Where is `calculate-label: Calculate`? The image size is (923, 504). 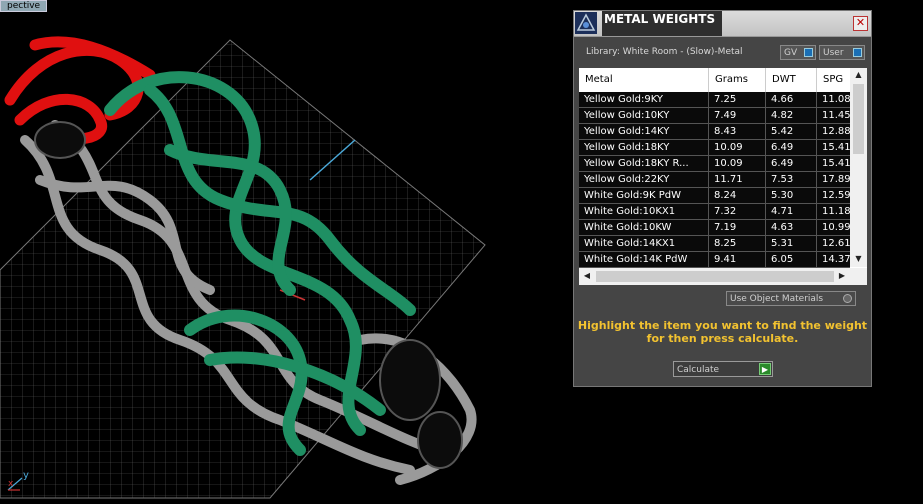
calculate-label: Calculate is located at coordinates (698, 370).